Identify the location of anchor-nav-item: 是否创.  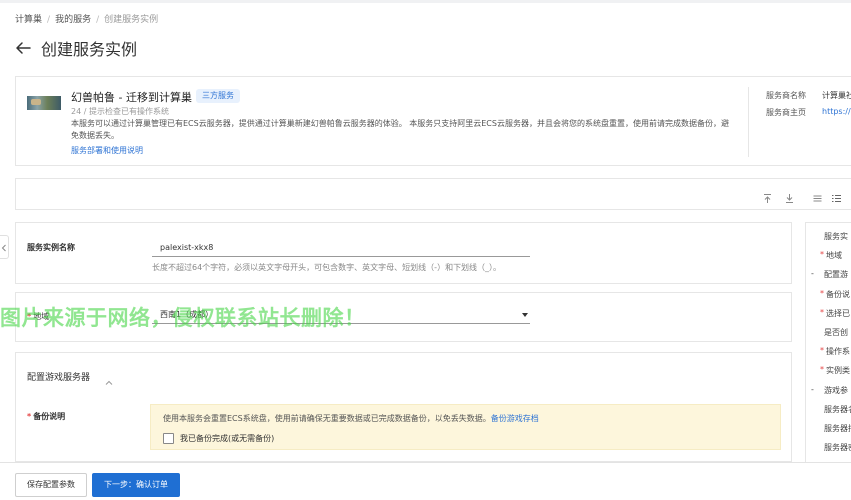
(836, 332).